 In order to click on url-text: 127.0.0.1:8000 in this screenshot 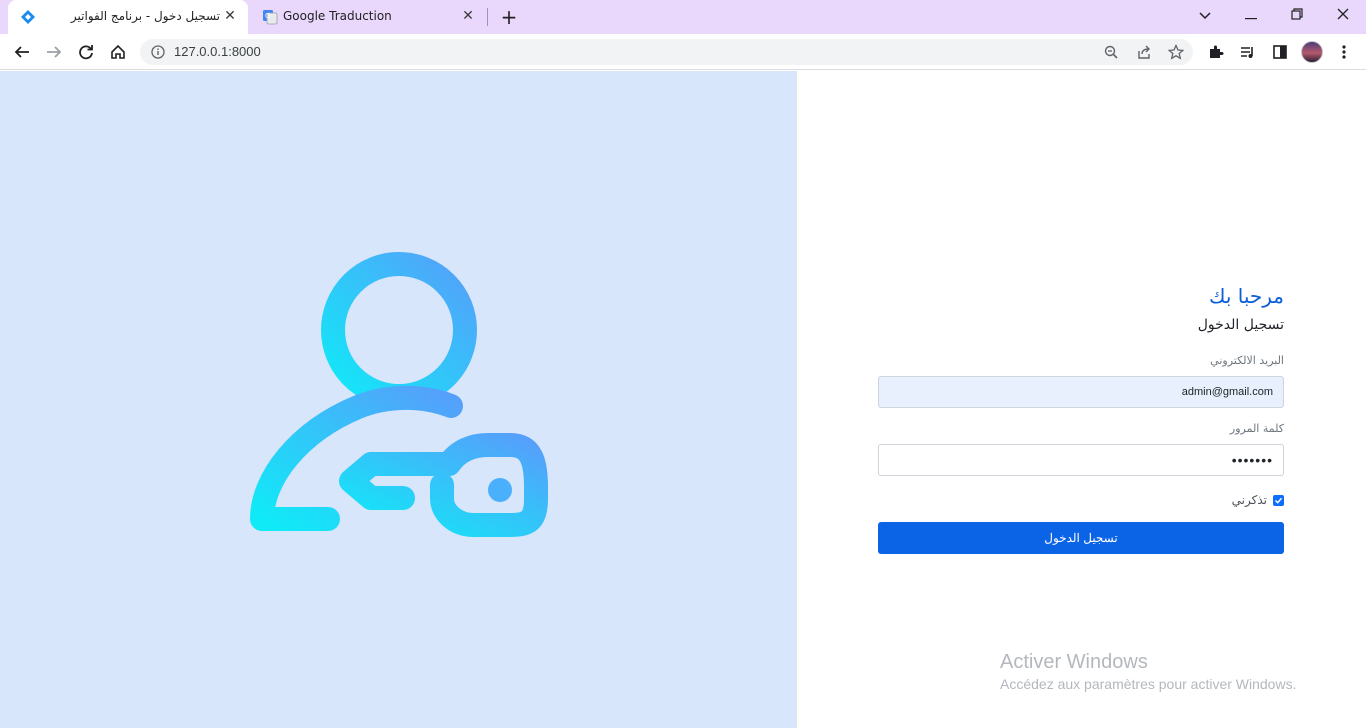, I will do `click(217, 51)`.